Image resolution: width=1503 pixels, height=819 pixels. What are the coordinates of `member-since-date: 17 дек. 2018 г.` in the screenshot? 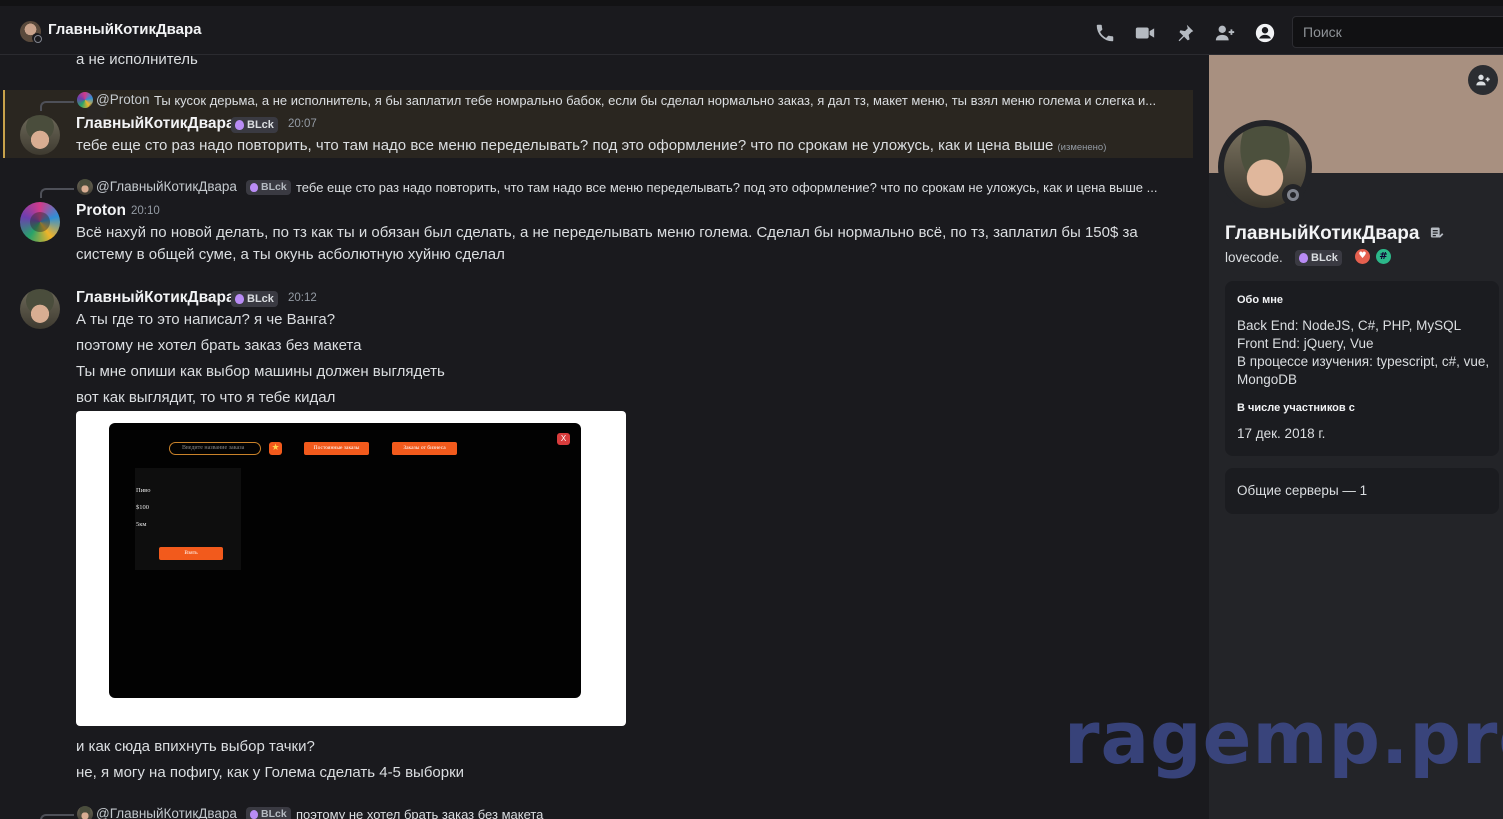 It's located at (1281, 433).